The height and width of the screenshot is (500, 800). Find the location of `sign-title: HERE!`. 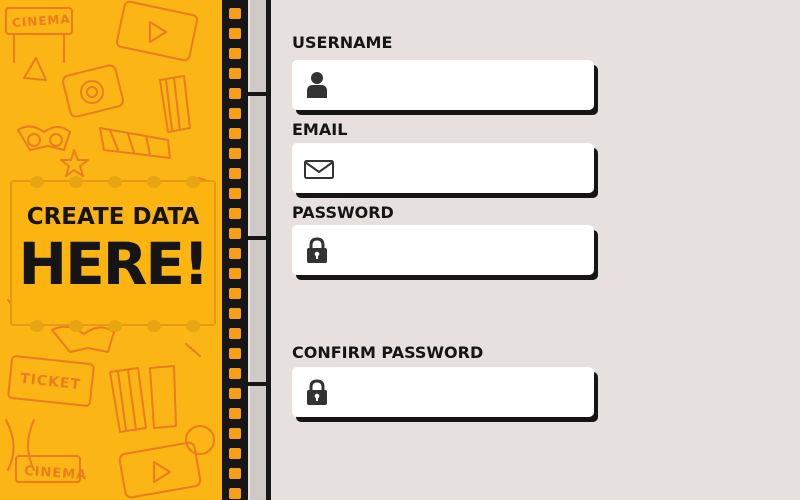

sign-title: HERE! is located at coordinates (114, 264).